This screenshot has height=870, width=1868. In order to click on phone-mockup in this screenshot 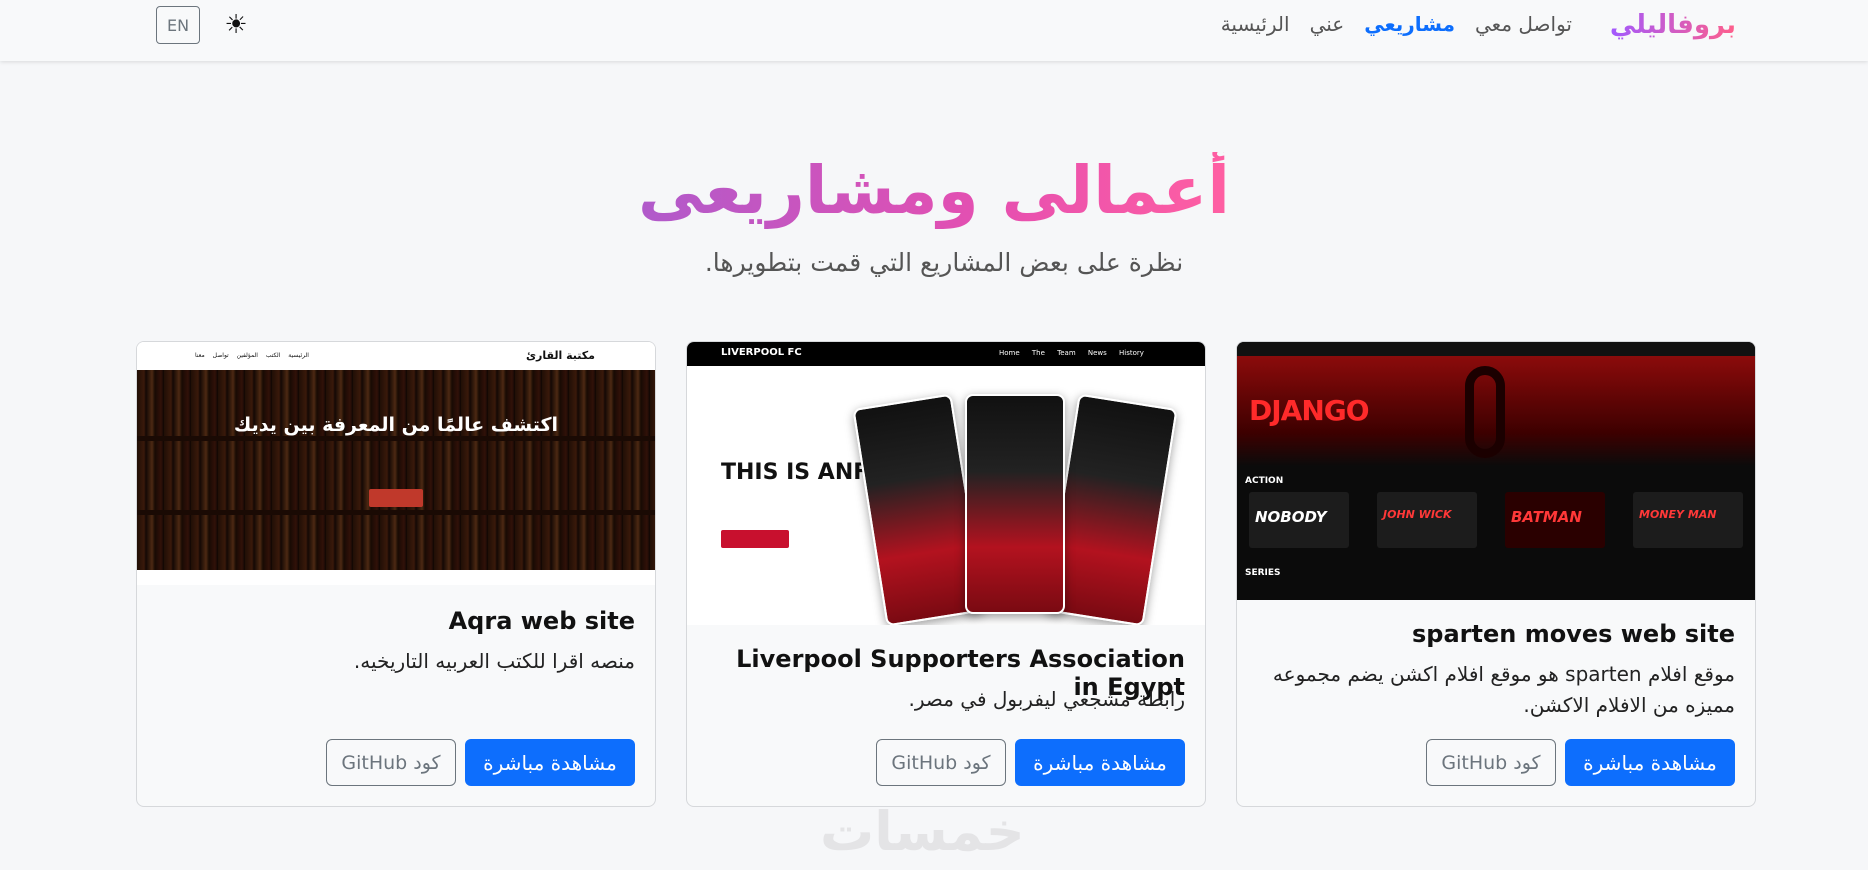, I will do `click(1015, 504)`.